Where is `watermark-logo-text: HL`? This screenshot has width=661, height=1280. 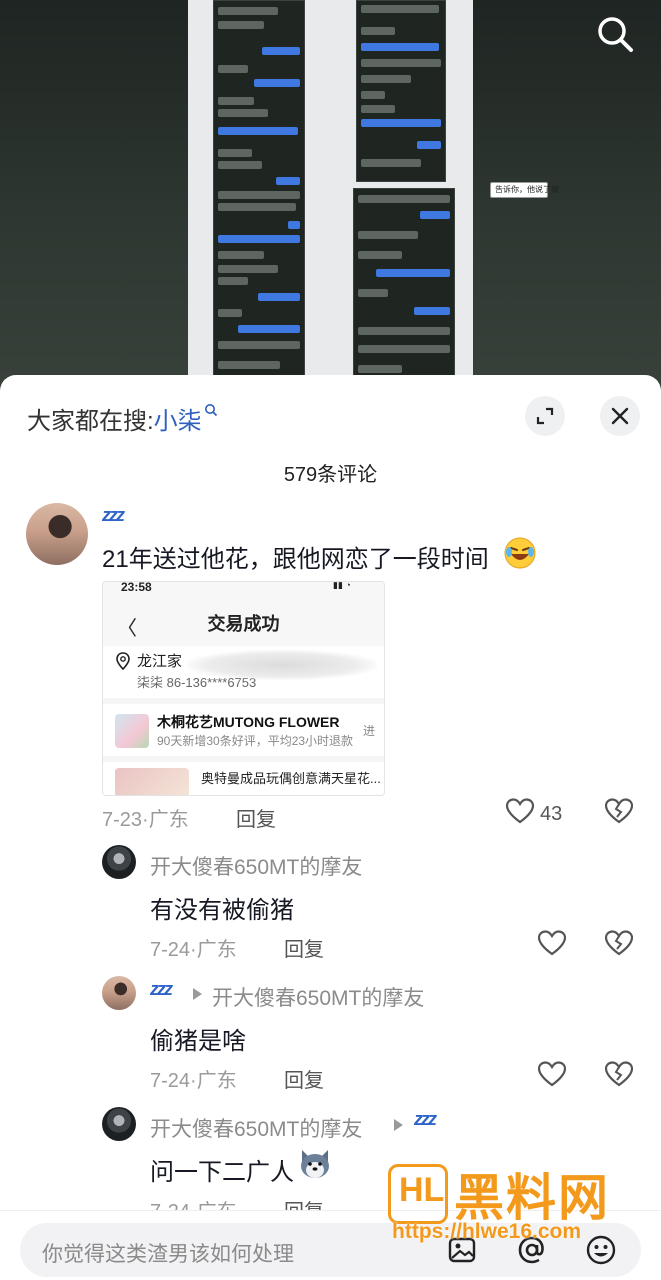 watermark-logo-text: HL is located at coordinates (422, 1190).